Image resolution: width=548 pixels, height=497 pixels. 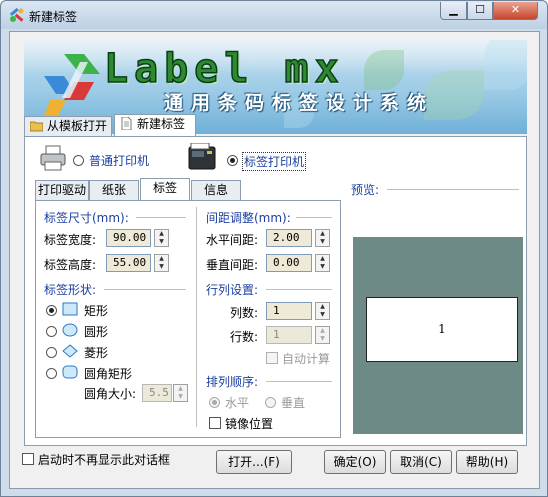 What do you see at coordinates (78, 160) in the screenshot?
I see `normal-printer-radio` at bounding box center [78, 160].